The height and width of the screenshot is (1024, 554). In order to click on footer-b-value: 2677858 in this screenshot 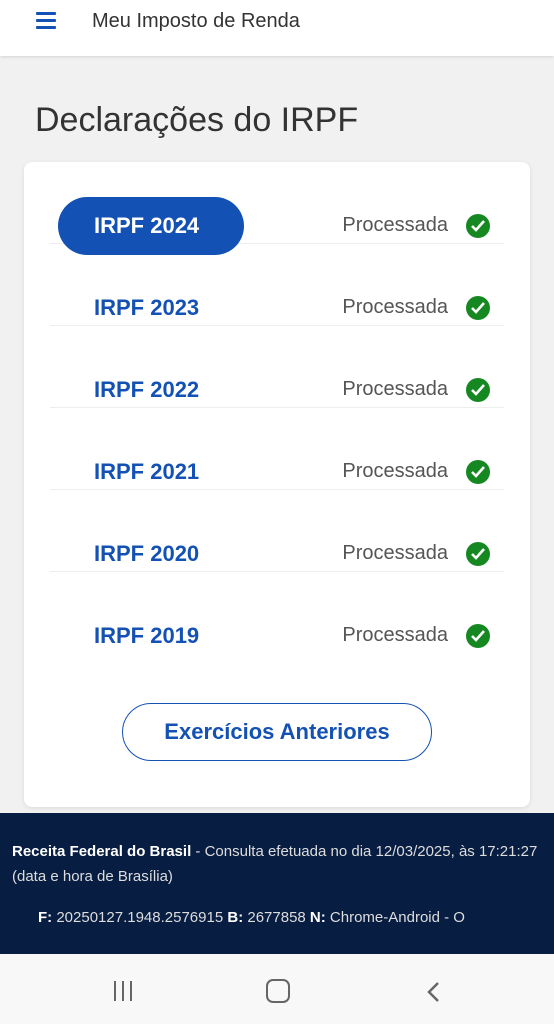, I will do `click(276, 917)`.